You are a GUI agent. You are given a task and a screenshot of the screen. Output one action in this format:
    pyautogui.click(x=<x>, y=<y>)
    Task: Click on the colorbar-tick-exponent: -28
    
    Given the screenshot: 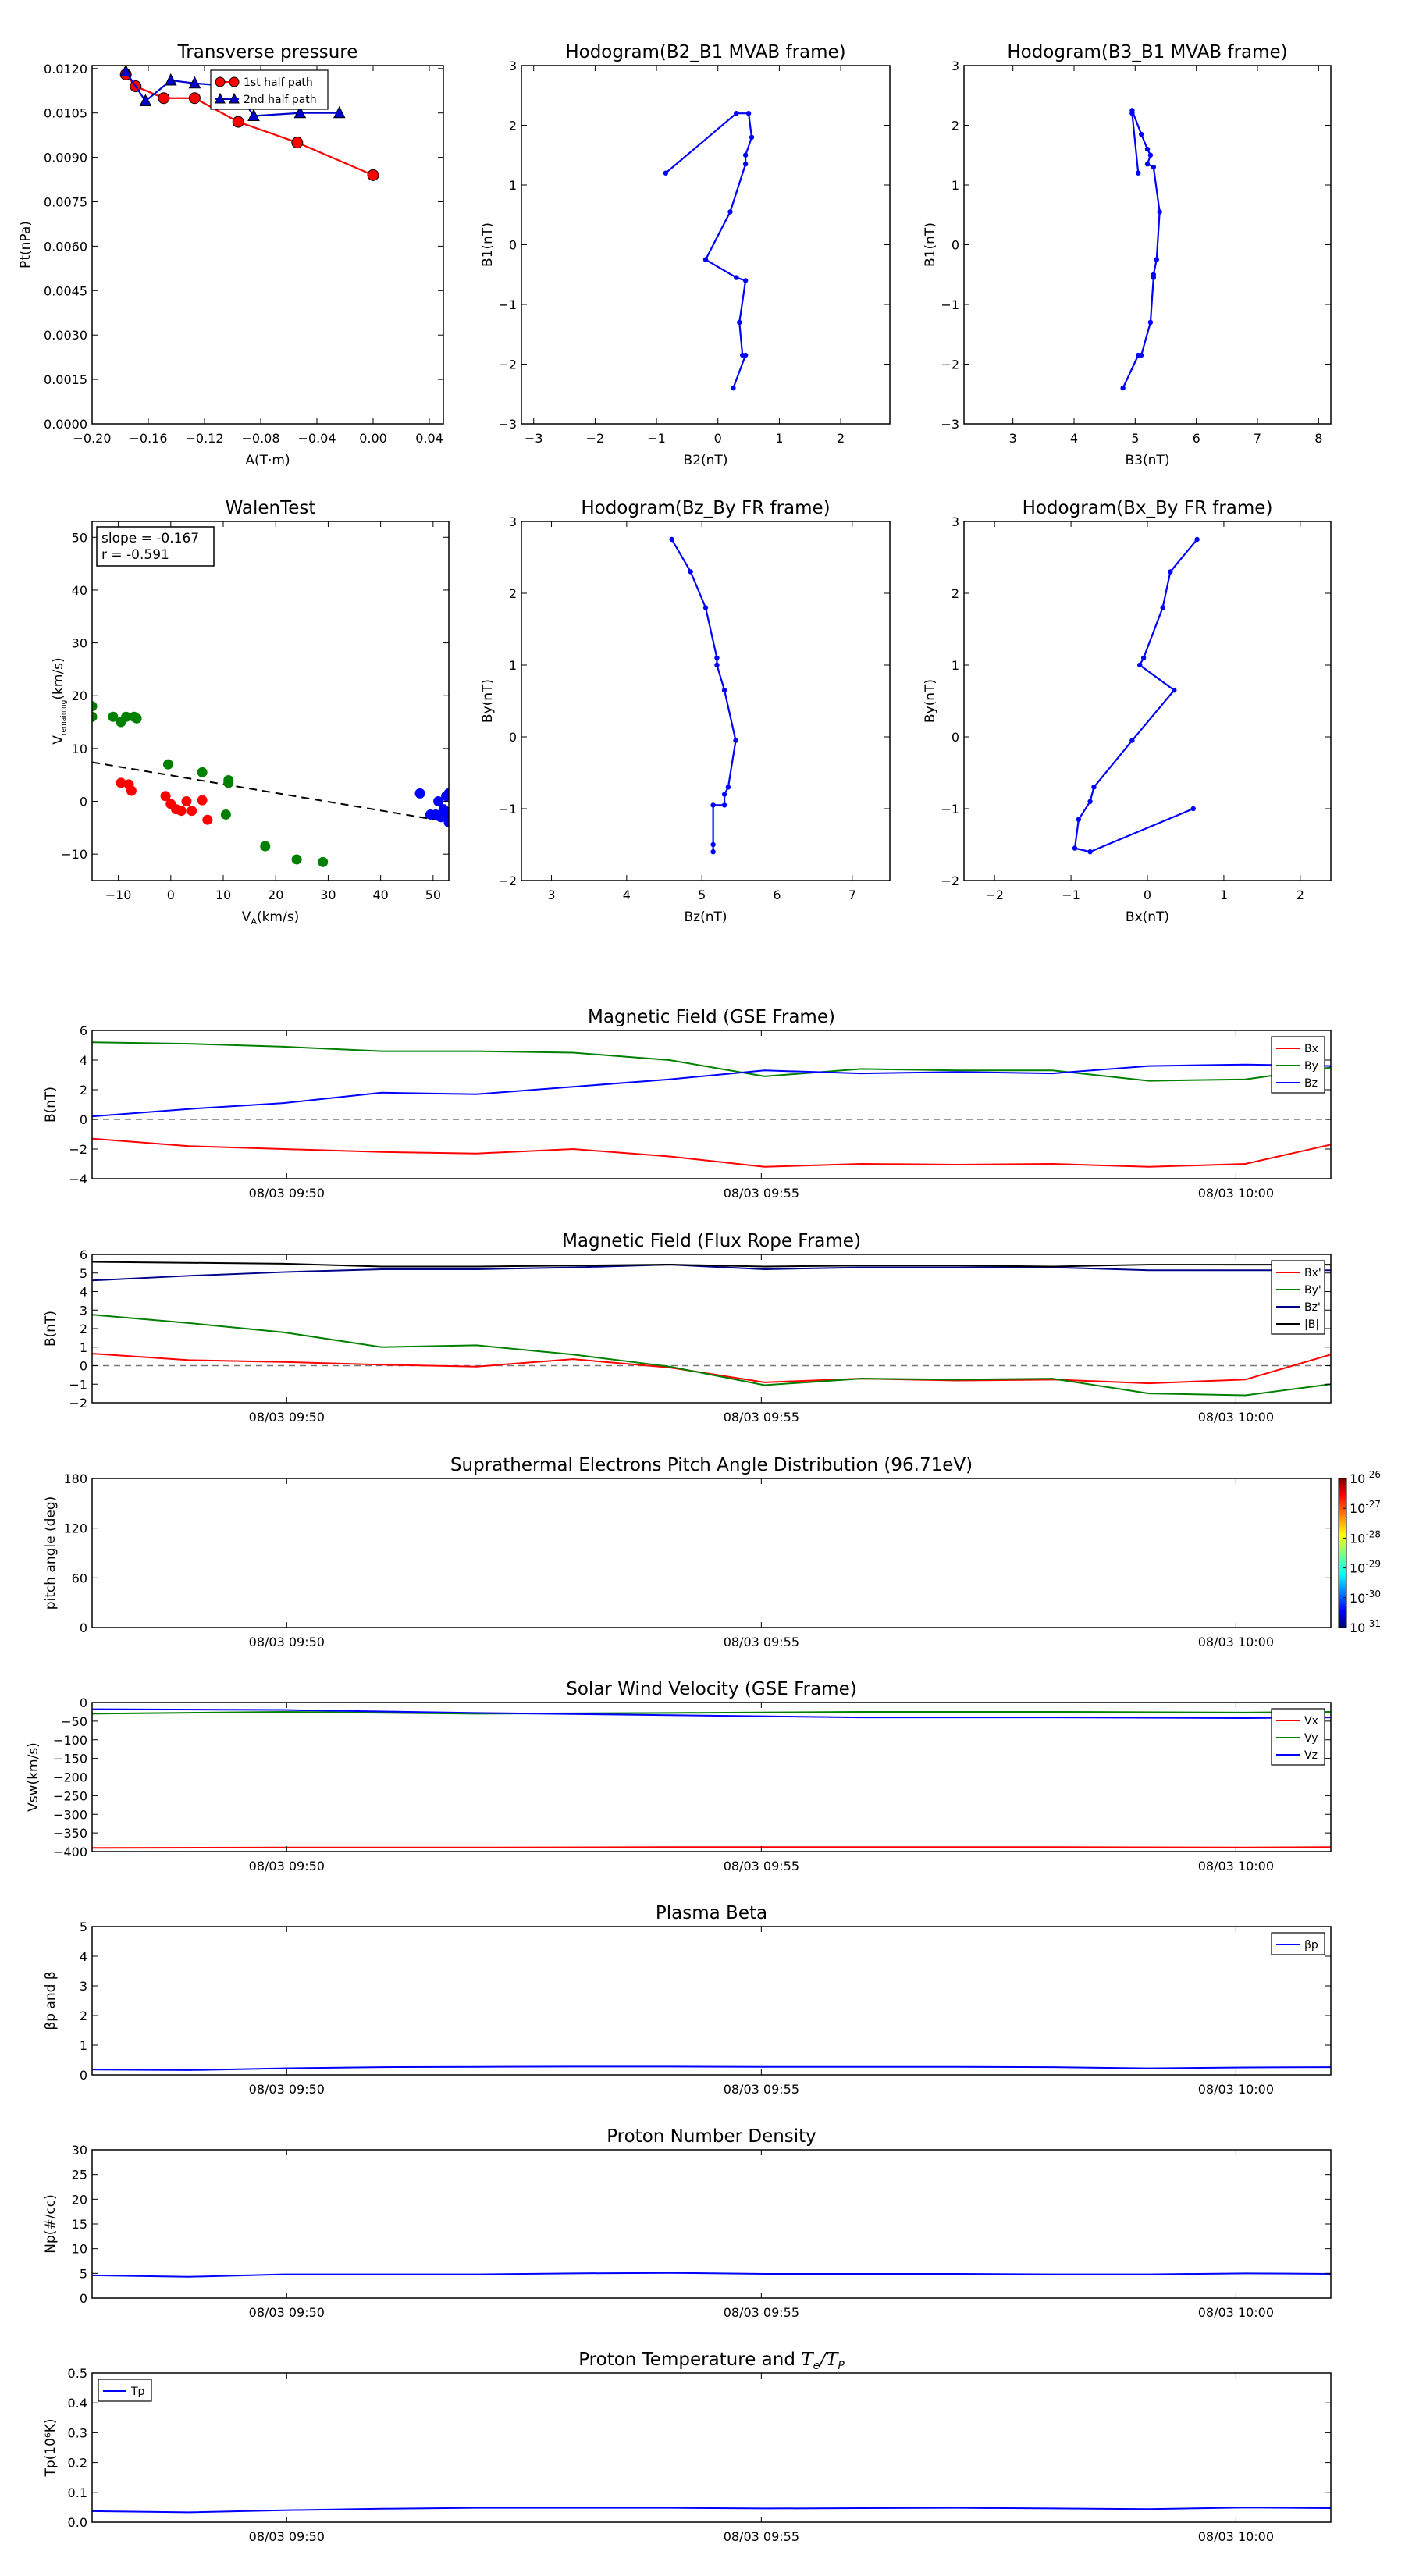 What is the action you would take?
    pyautogui.click(x=1373, y=1533)
    